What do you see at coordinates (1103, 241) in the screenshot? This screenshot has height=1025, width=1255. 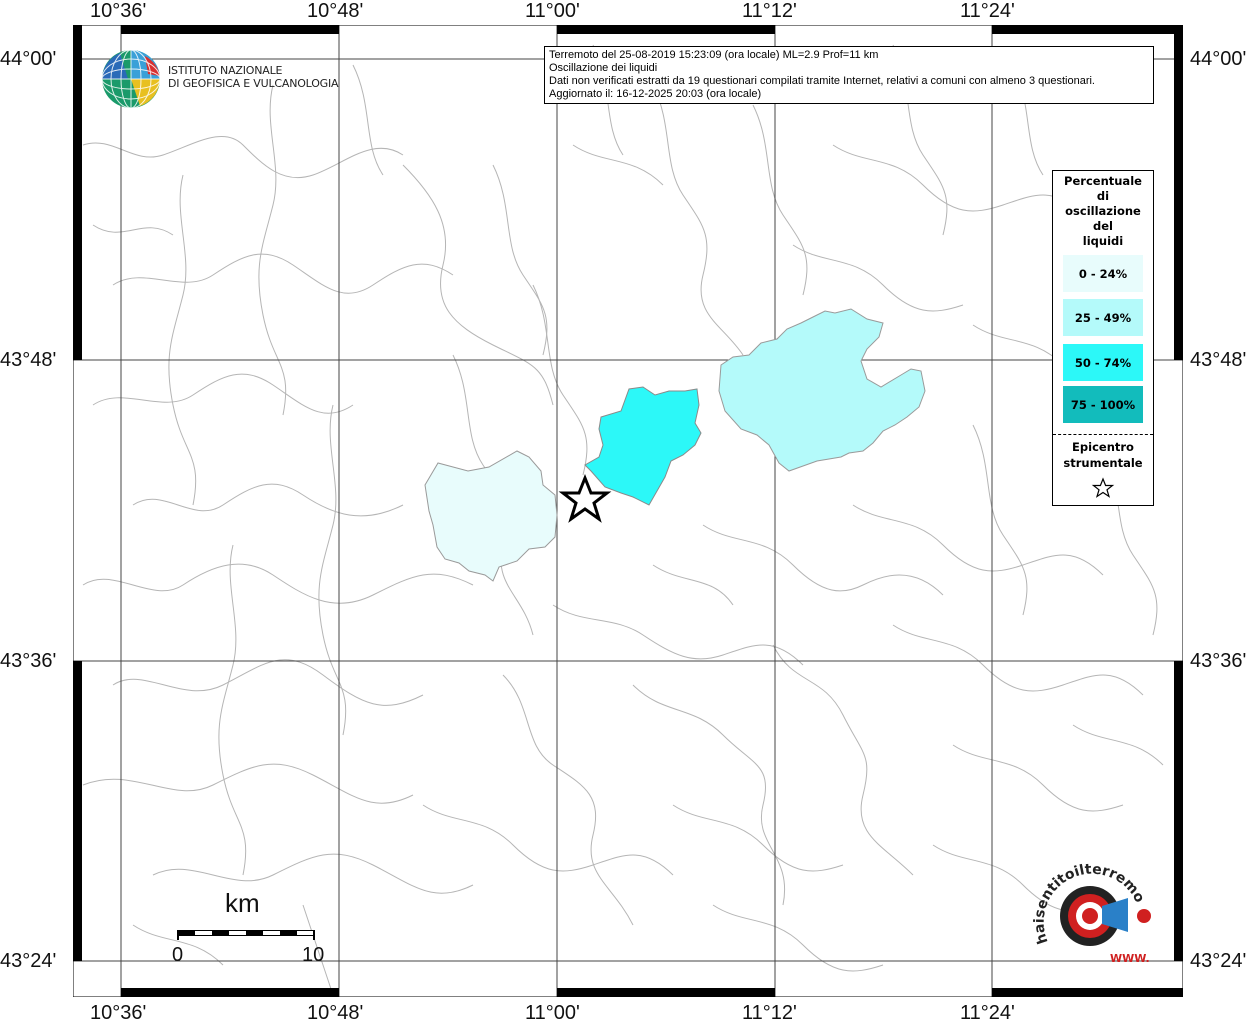 I see `legend-title-line5: liquidi` at bounding box center [1103, 241].